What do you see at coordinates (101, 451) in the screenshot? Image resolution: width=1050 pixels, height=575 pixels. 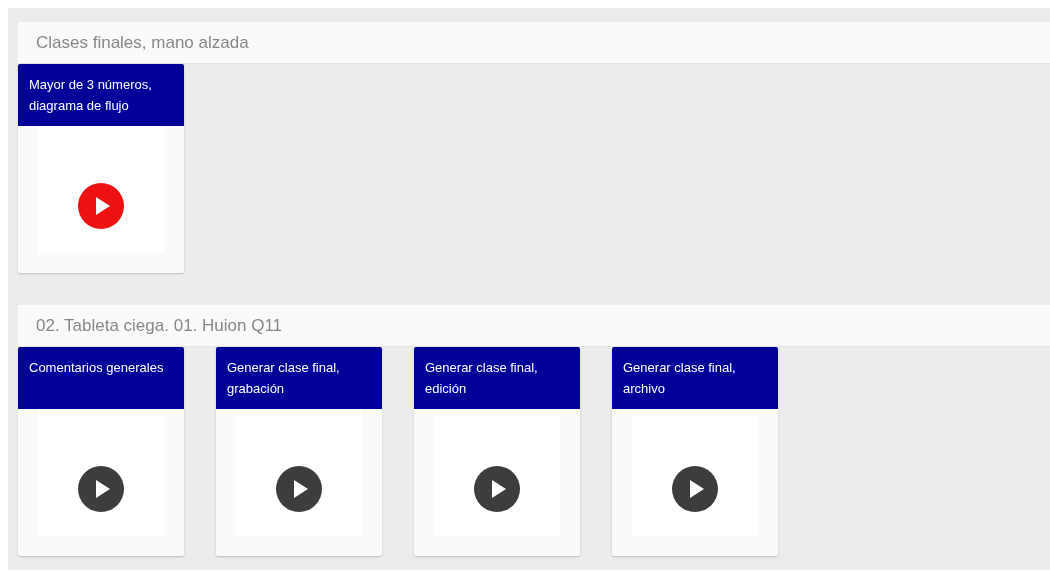 I see `video-card: Comentarios generales` at bounding box center [101, 451].